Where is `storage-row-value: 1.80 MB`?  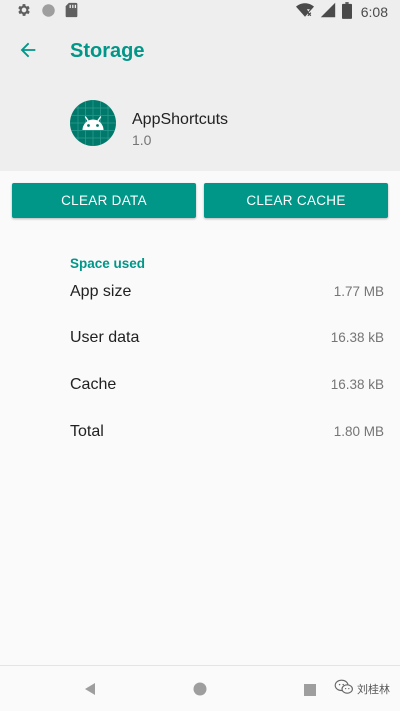
storage-row-value: 1.80 MB is located at coordinates (358, 431).